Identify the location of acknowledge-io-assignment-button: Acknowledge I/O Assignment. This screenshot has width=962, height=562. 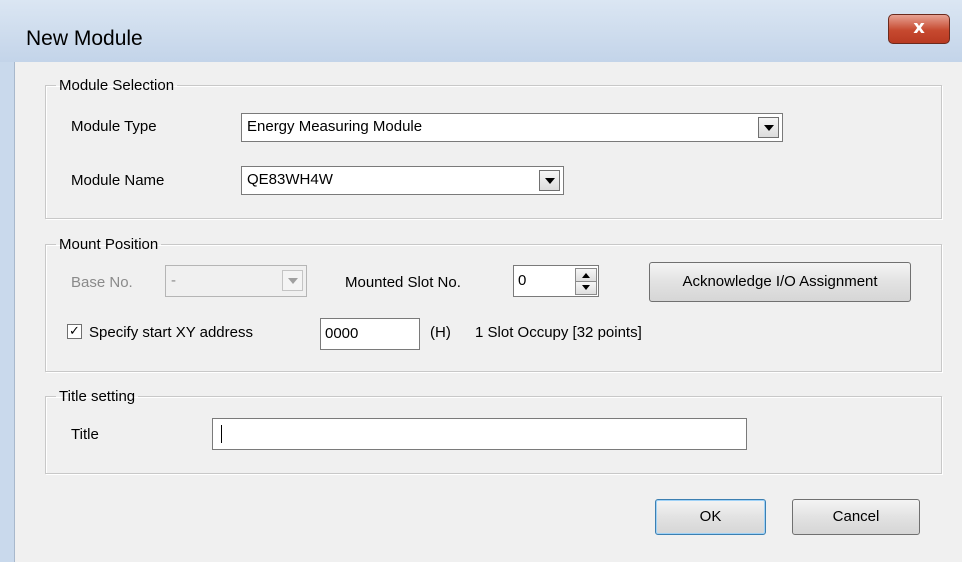
(780, 282).